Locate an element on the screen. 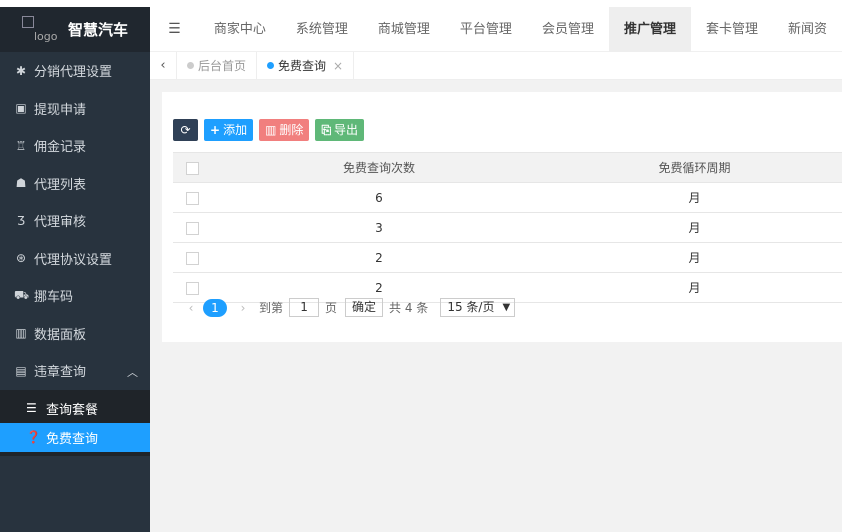 This screenshot has height=532, width=842. page-size-select: 15 条/页 ▼ is located at coordinates (478, 307).